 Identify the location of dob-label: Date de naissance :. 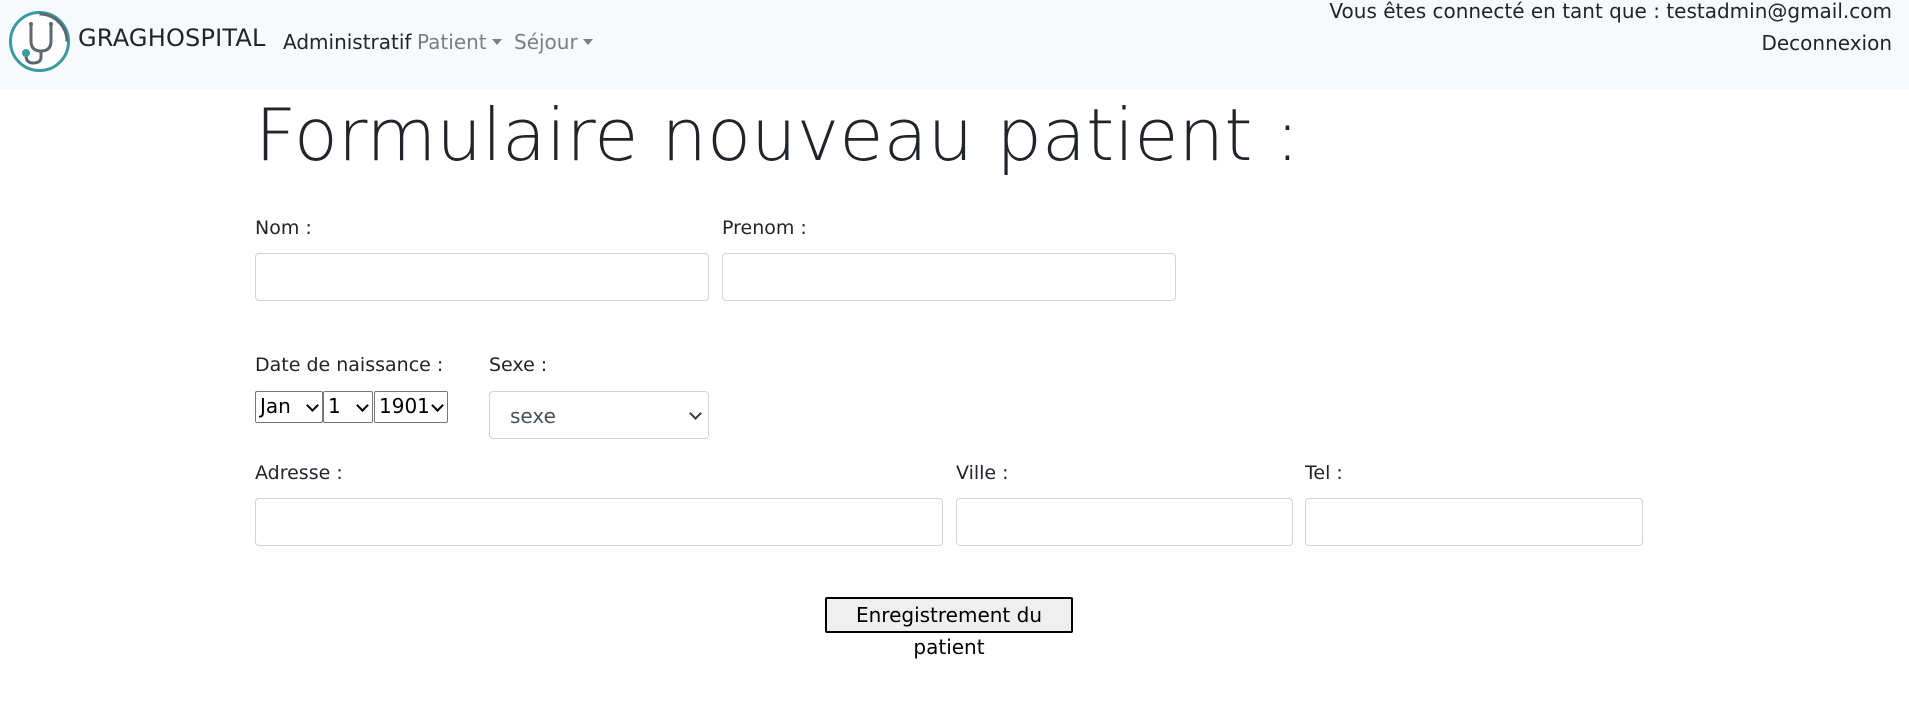
(349, 365).